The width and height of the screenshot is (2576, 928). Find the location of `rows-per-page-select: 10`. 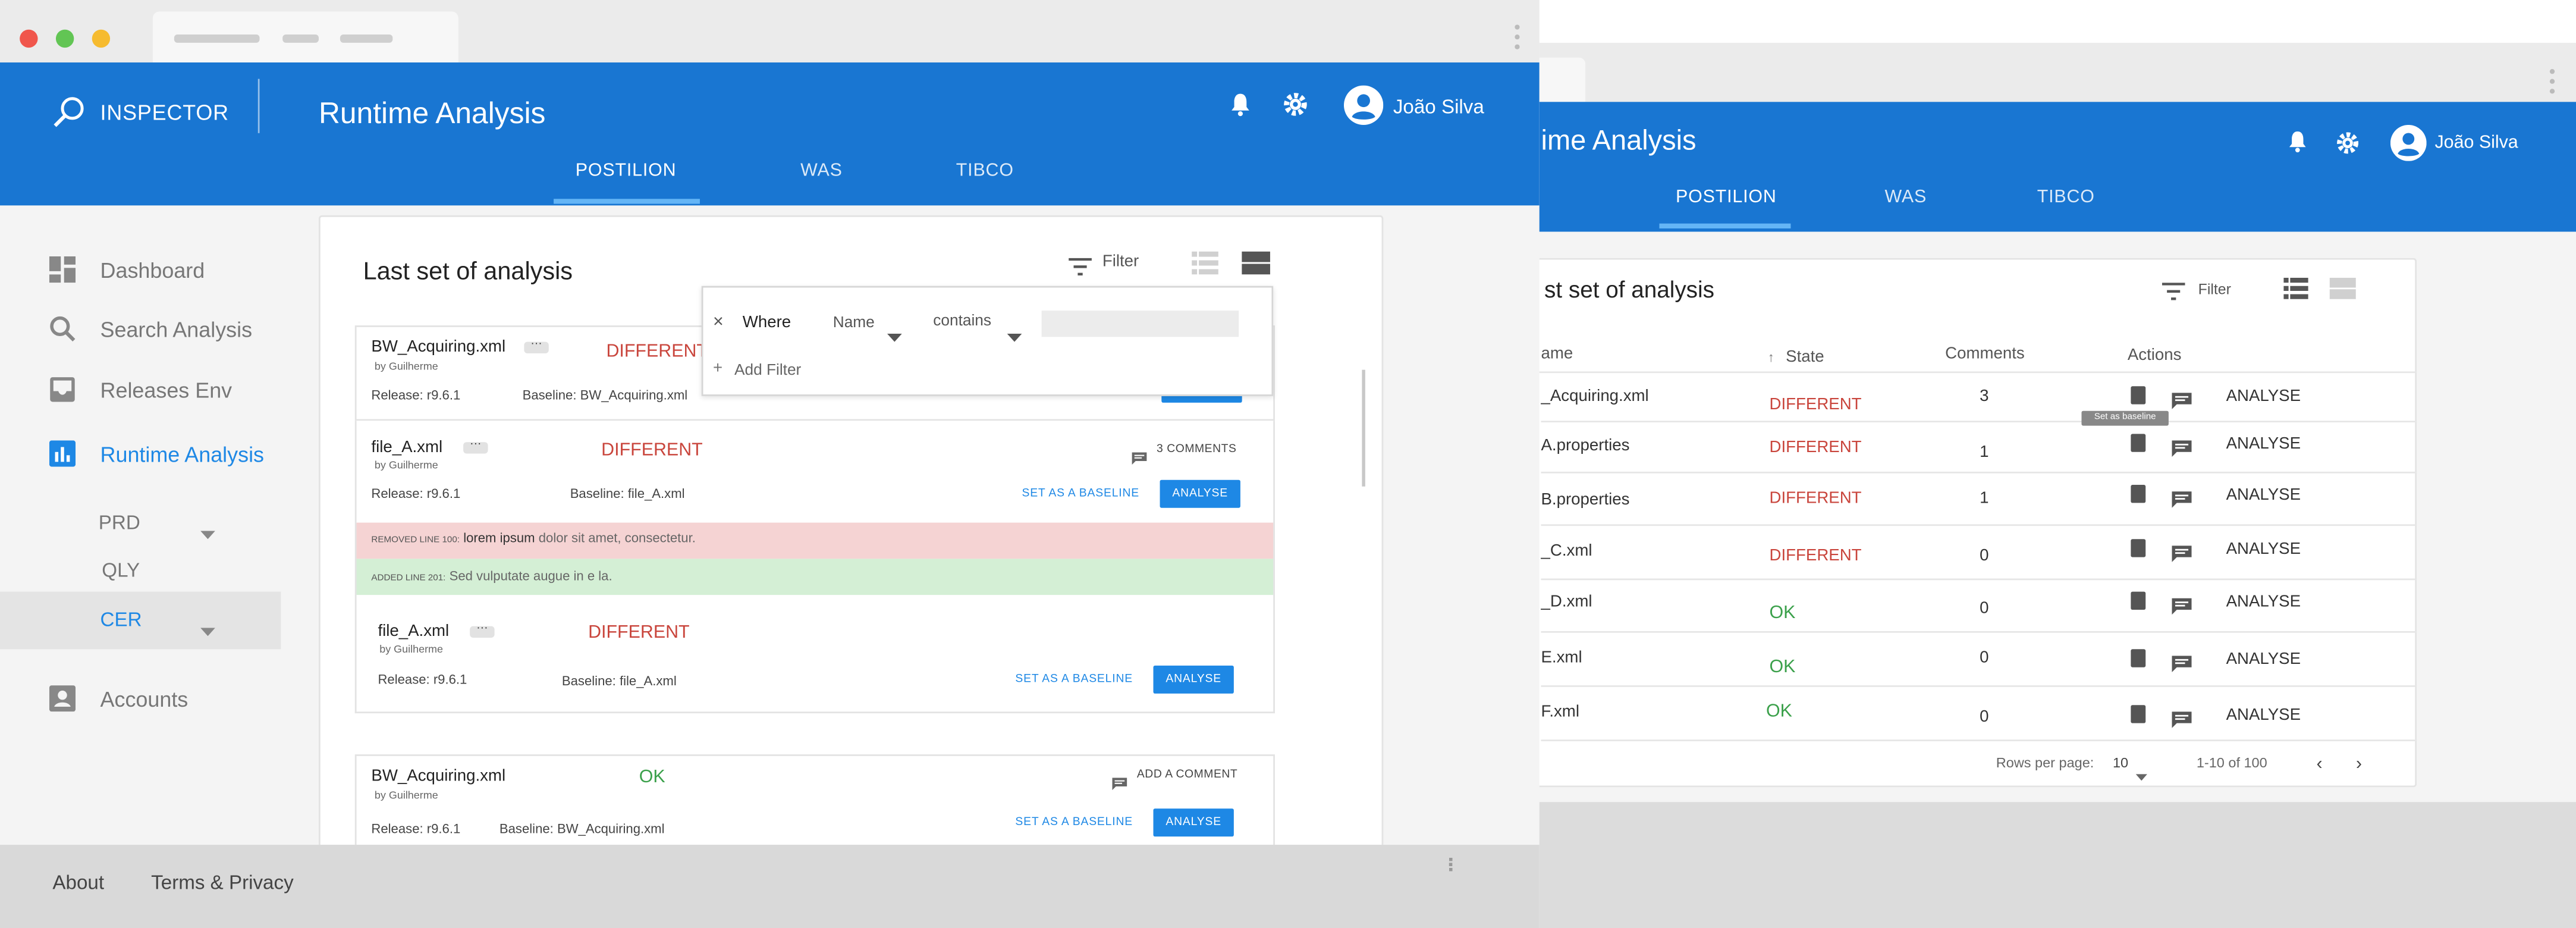

rows-per-page-select: 10 is located at coordinates (2120, 762).